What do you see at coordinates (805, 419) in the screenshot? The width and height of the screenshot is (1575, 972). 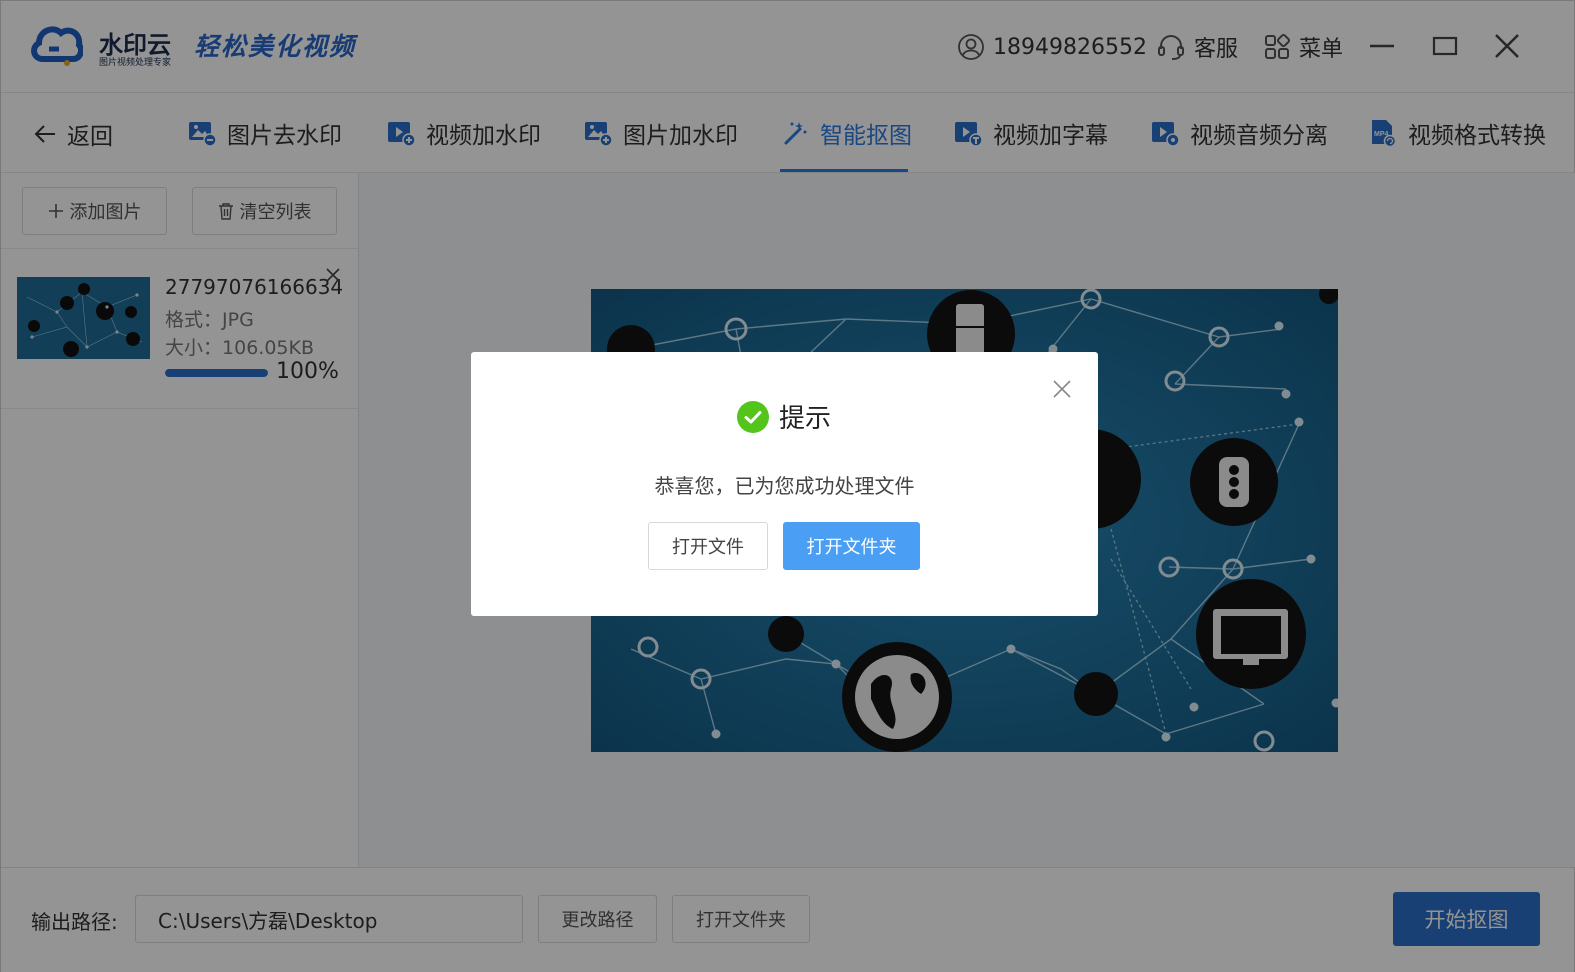 I see `dialog-title: 提示` at bounding box center [805, 419].